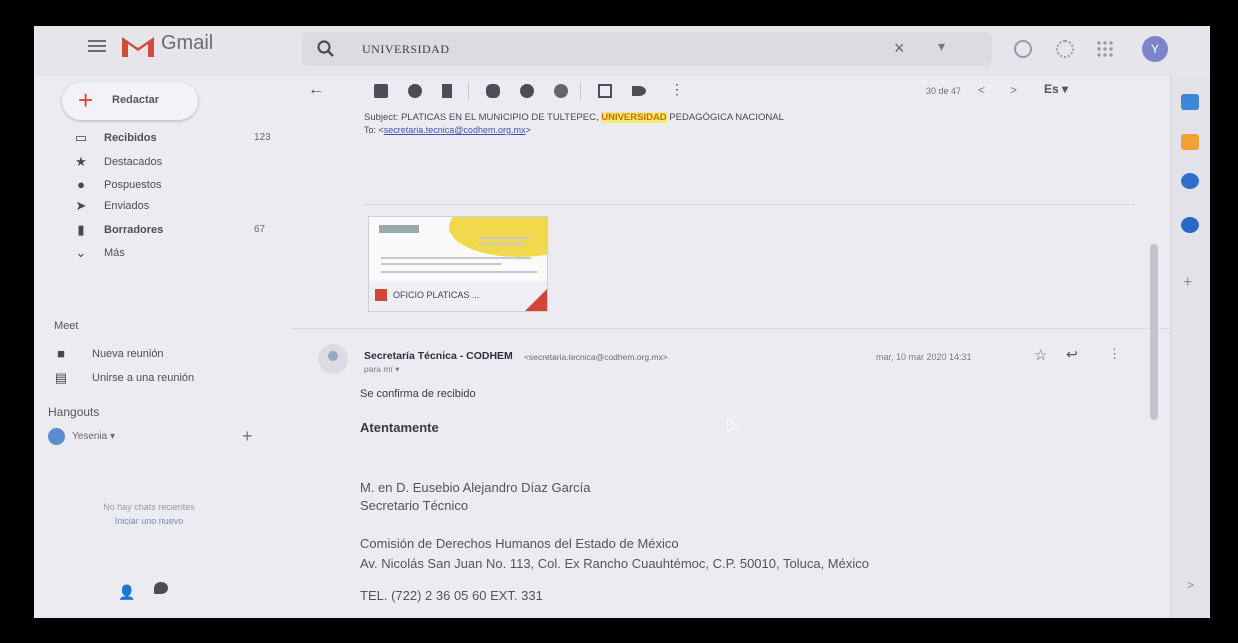  I want to click on hangouts-user-name: Yesenia ▾, so click(93, 436).